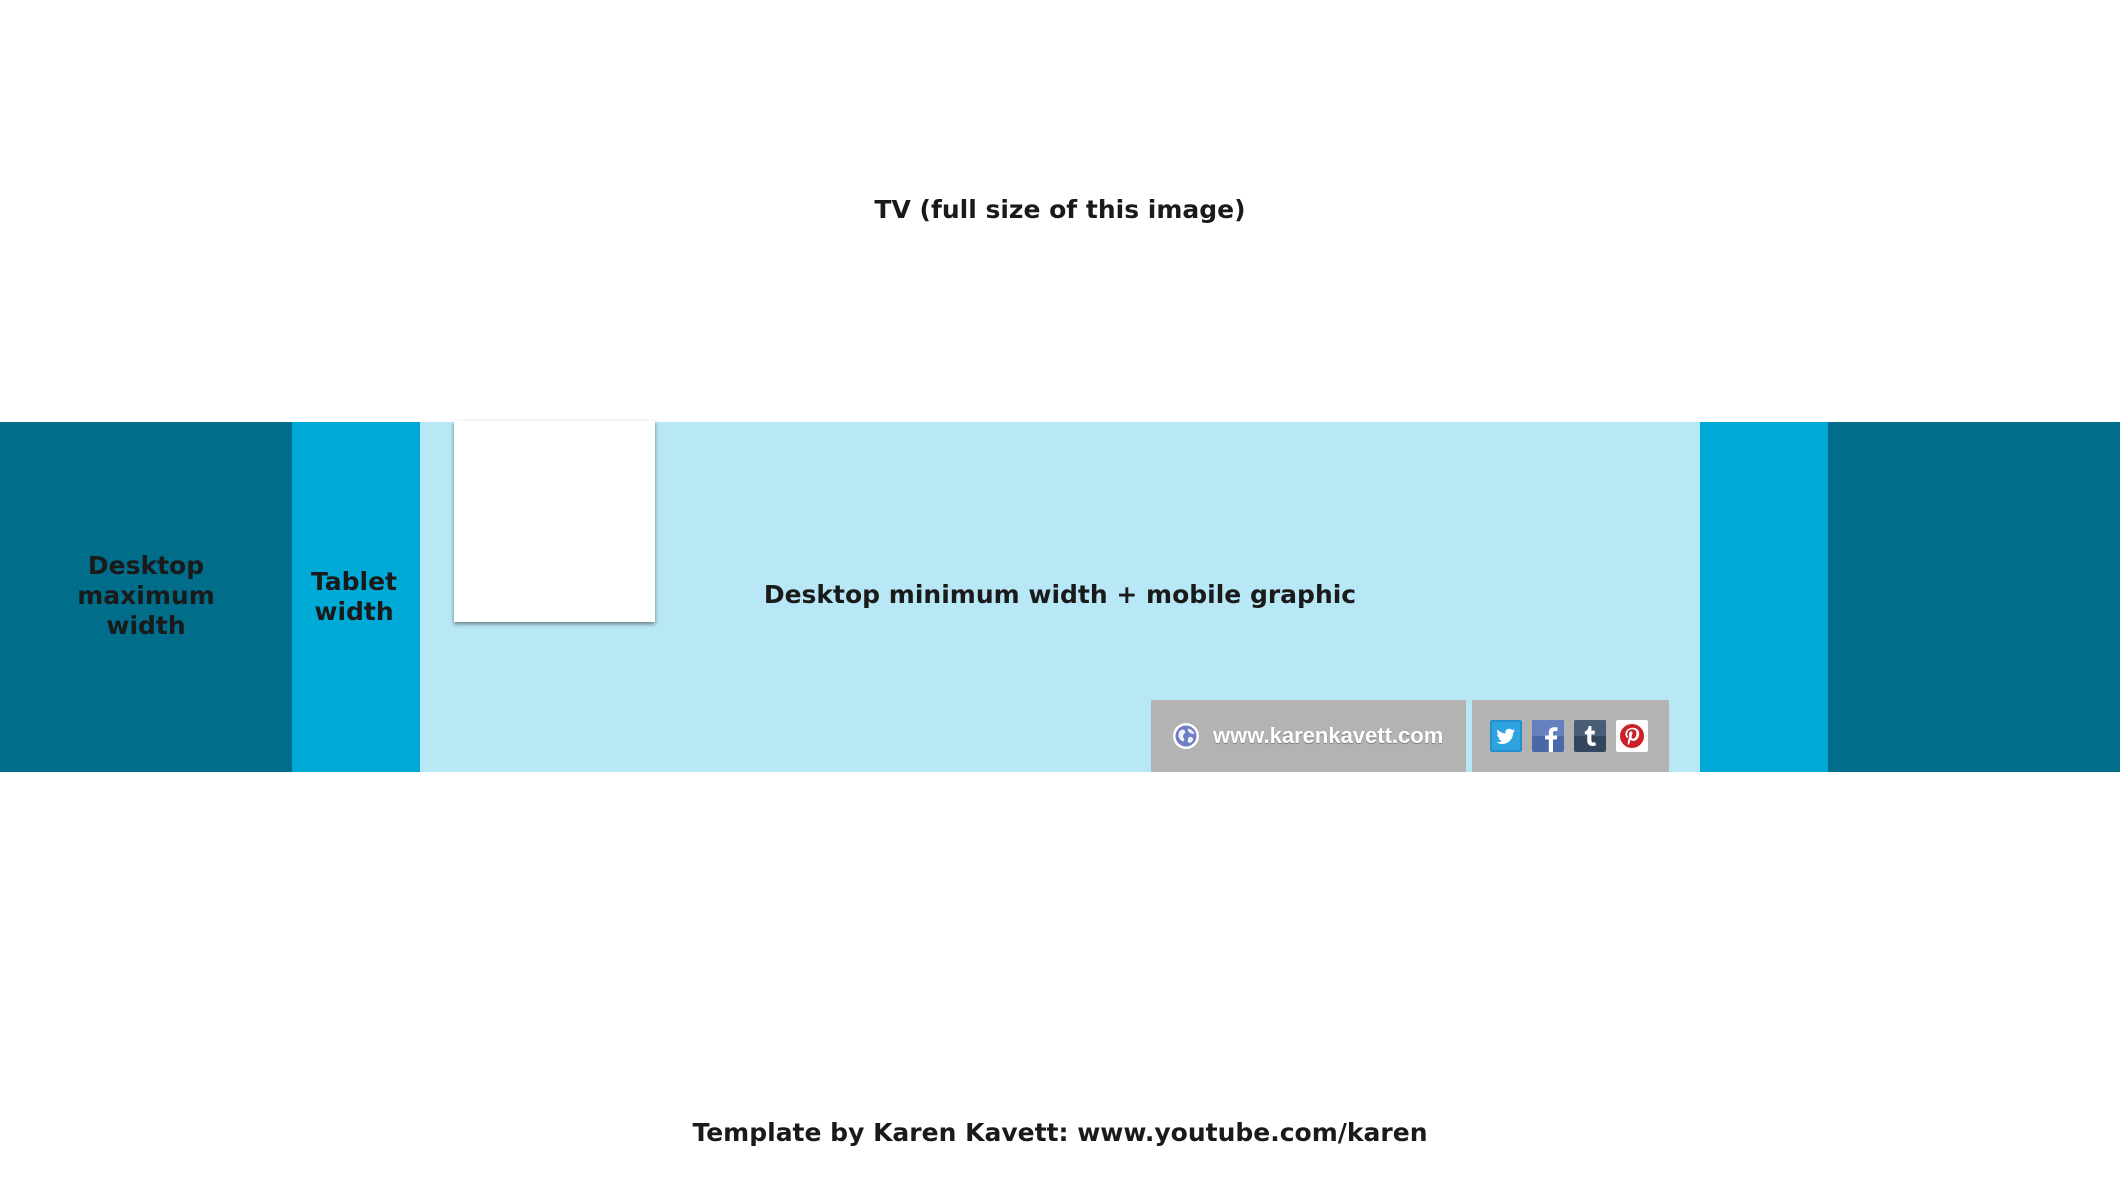  I want to click on website-link: www.karenkavett.com, so click(1308, 736).